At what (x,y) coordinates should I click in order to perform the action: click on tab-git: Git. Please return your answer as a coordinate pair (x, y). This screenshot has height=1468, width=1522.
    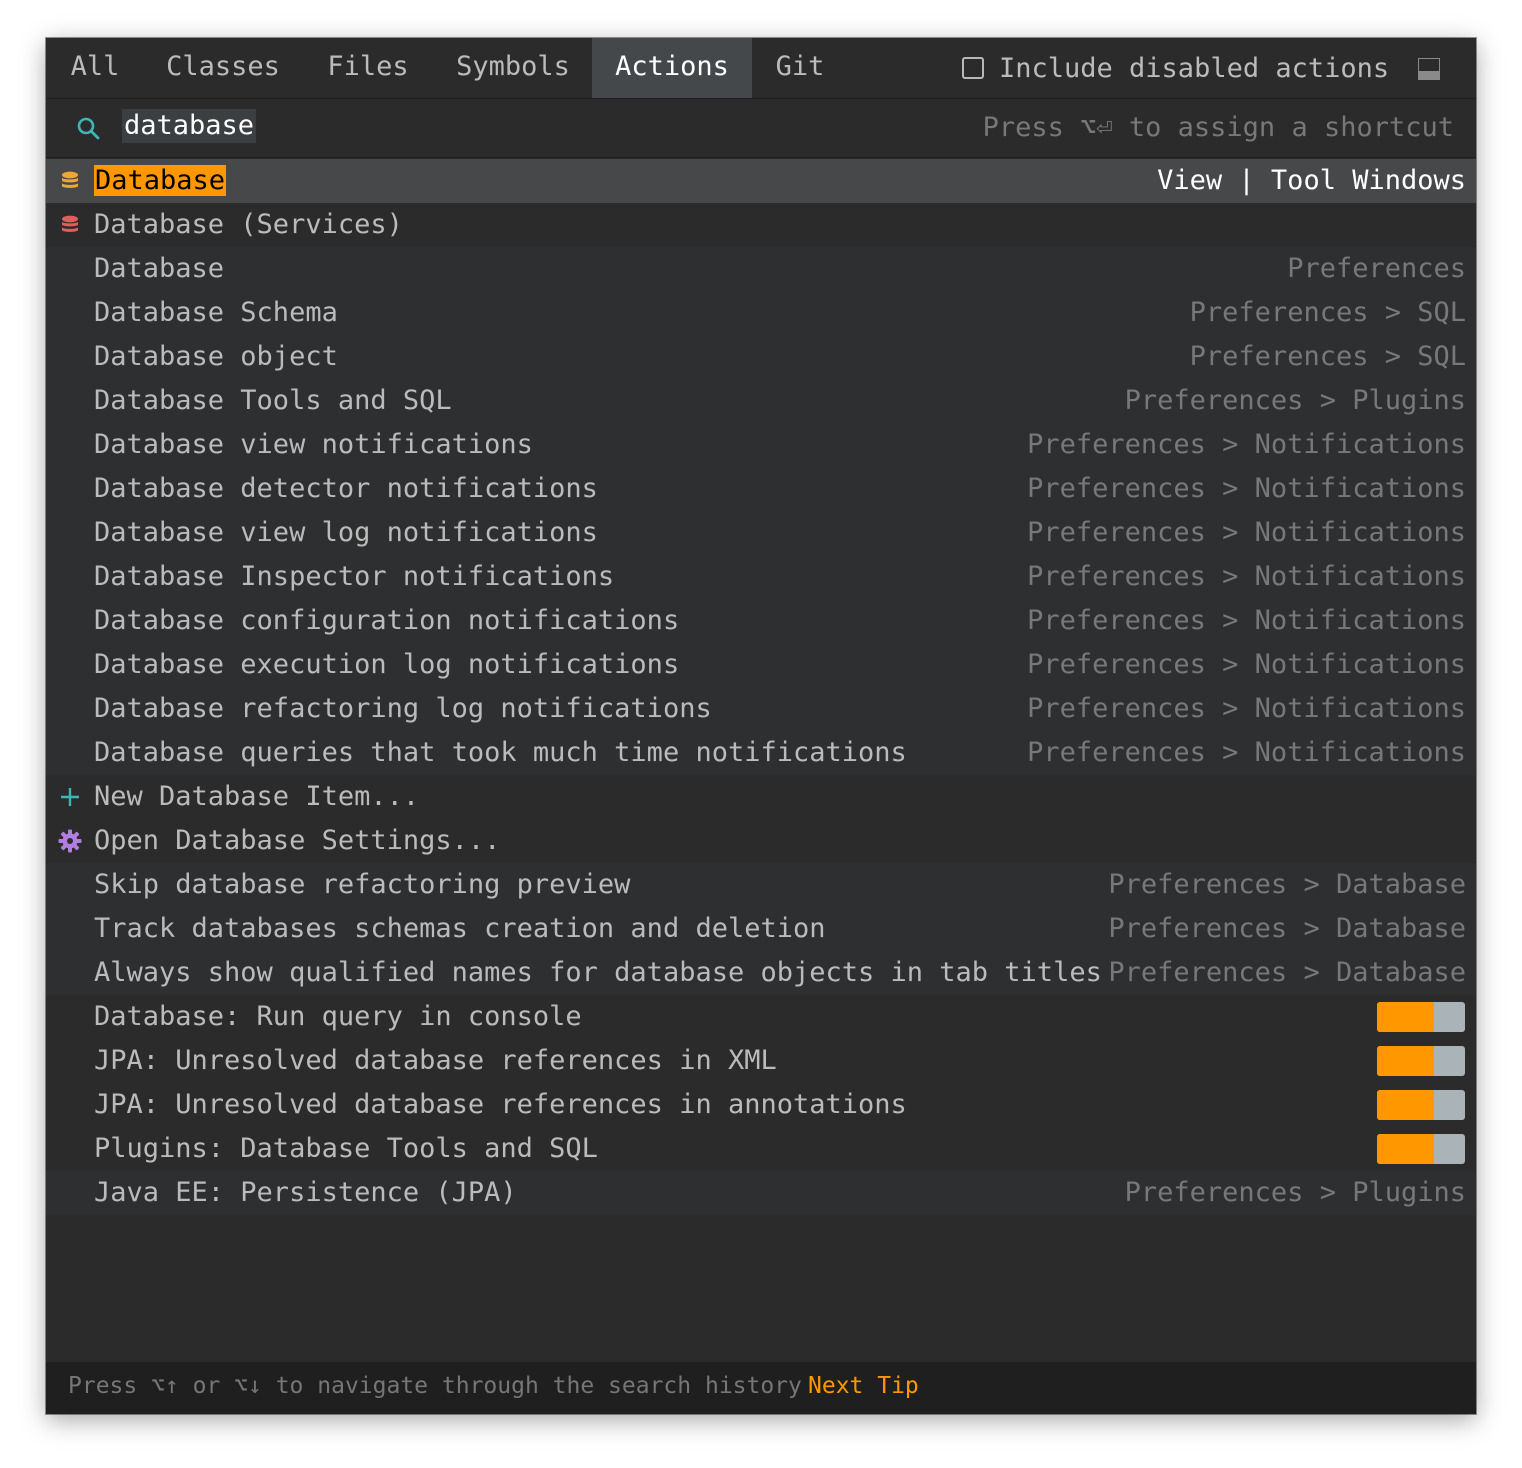
    Looking at the image, I should click on (800, 68).